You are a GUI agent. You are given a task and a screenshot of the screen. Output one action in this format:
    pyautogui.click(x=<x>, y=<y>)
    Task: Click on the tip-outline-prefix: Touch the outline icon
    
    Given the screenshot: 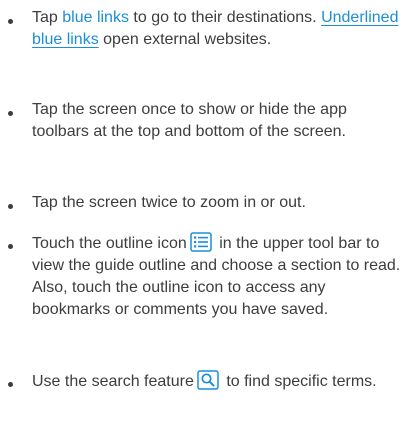 What is the action you would take?
    pyautogui.click(x=109, y=243)
    